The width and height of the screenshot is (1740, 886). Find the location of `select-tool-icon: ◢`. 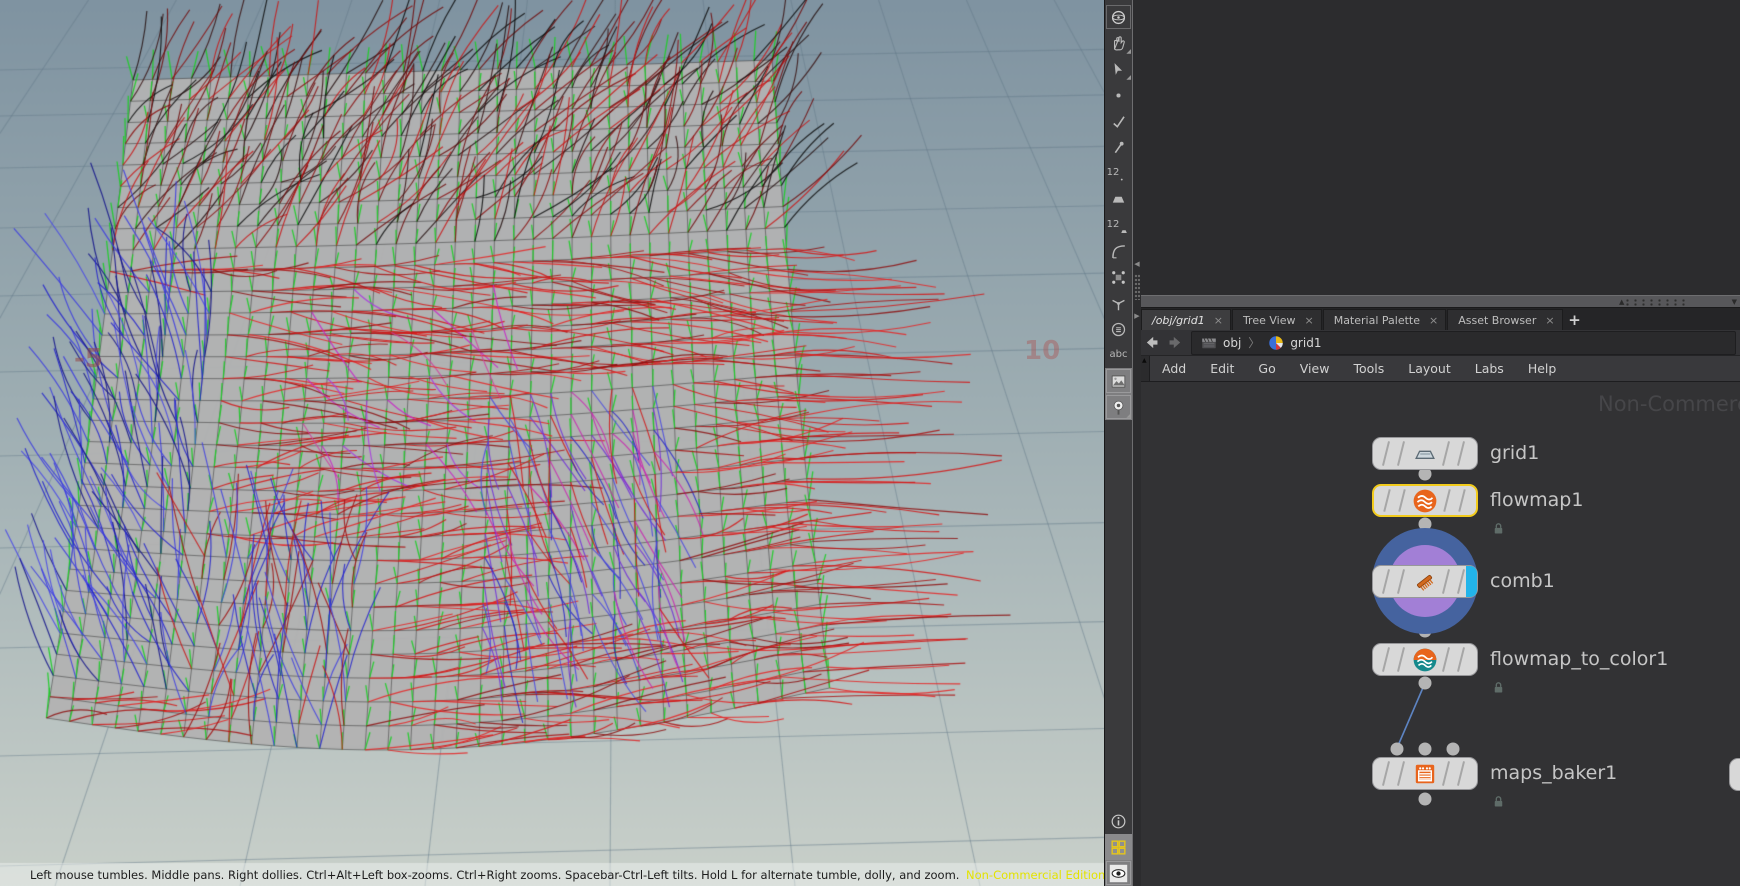

select-tool-icon: ◢ is located at coordinates (1118, 69).